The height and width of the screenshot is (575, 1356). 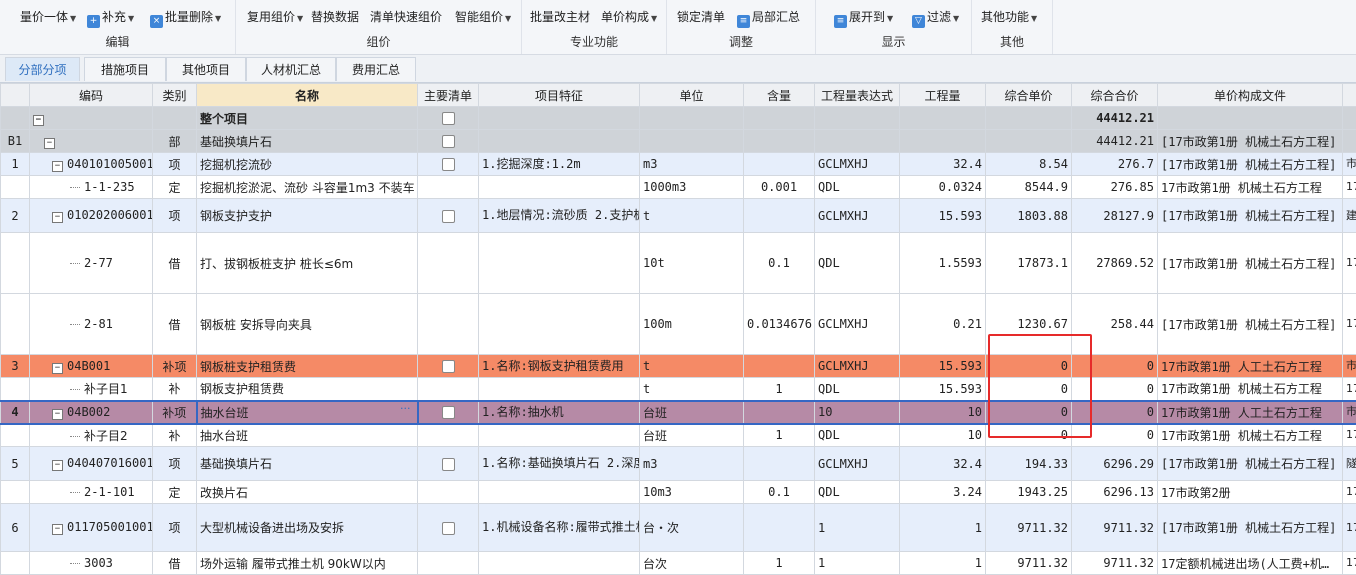 I want to click on column-header-9: 综合单价, so click(x=1029, y=95).